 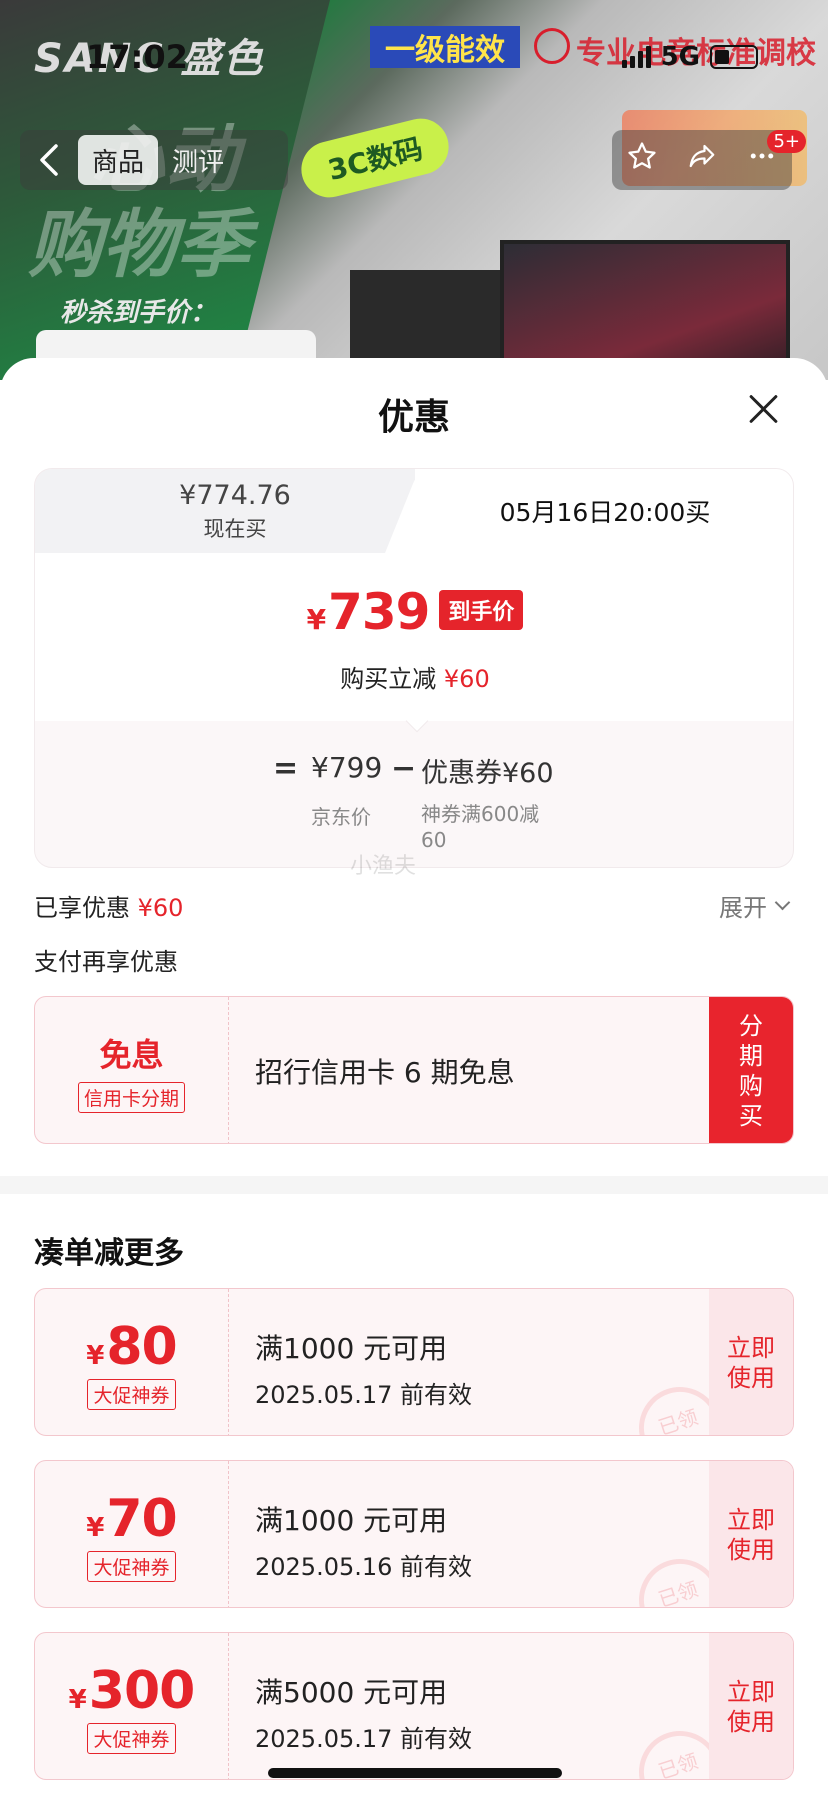 I want to click on reduce-amount: ¥60, so click(x=466, y=679).